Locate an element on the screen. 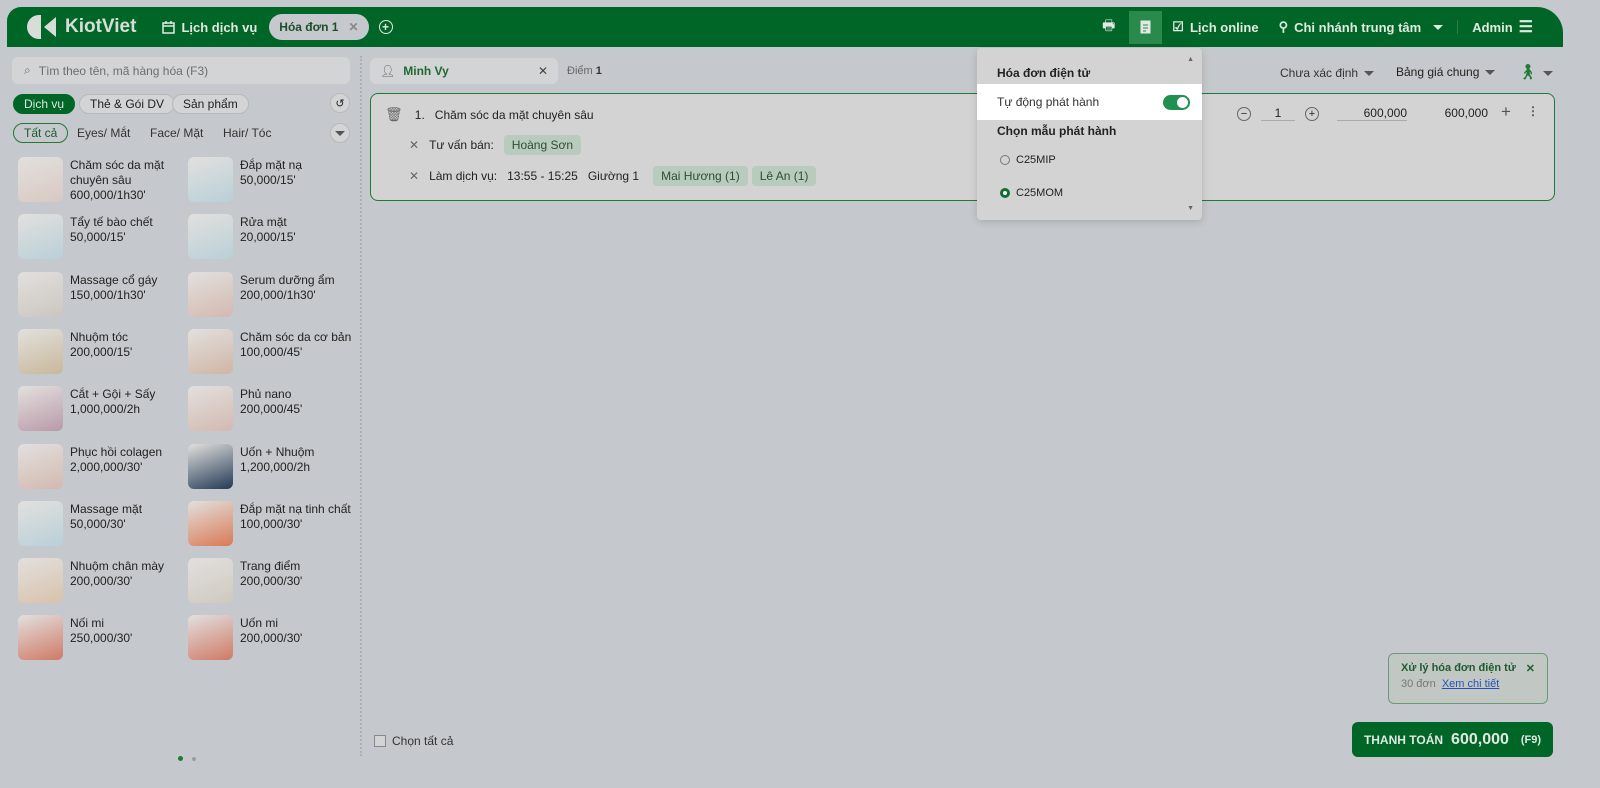 The height and width of the screenshot is (788, 1600). product-item: Serum dưỡng ẩm 200,000/1h30' is located at coordinates (270, 295).